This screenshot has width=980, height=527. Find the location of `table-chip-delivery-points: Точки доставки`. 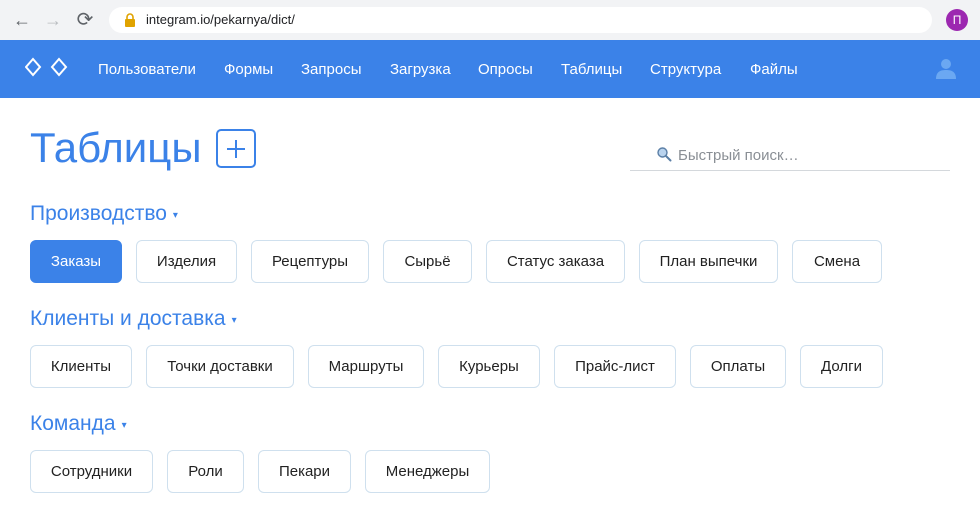

table-chip-delivery-points: Точки доставки is located at coordinates (220, 366).